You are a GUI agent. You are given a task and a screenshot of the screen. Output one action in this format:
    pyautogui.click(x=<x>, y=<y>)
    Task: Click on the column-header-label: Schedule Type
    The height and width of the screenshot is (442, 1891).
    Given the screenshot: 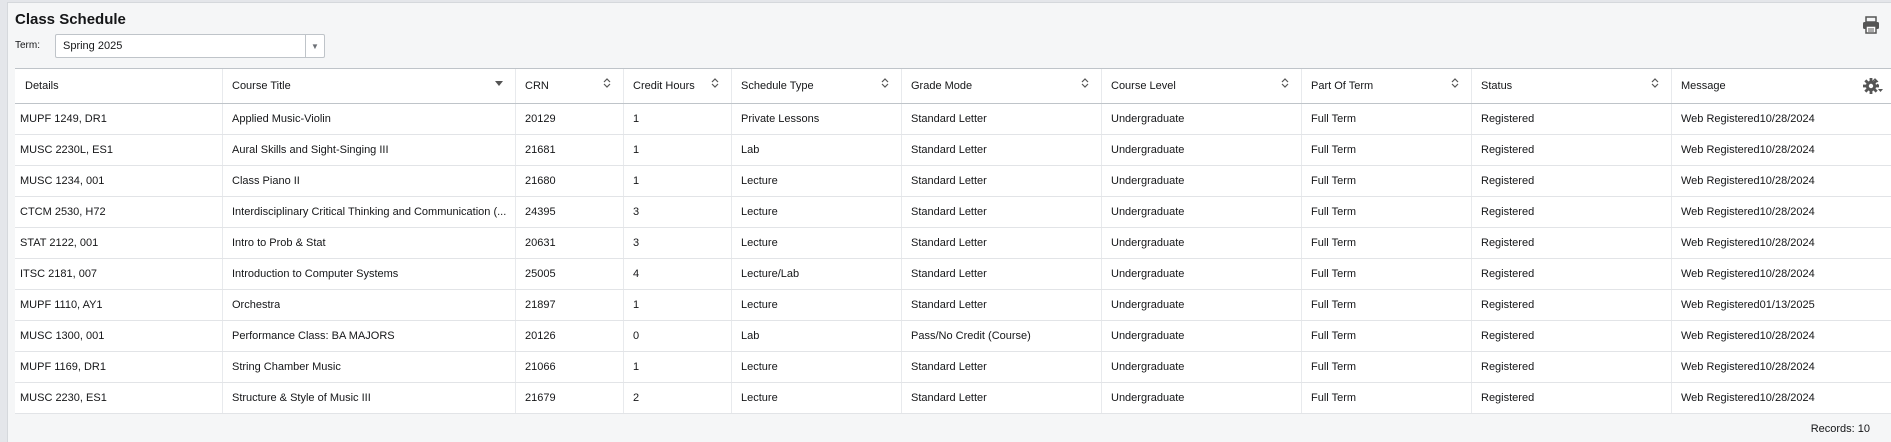 What is the action you would take?
    pyautogui.click(x=777, y=86)
    